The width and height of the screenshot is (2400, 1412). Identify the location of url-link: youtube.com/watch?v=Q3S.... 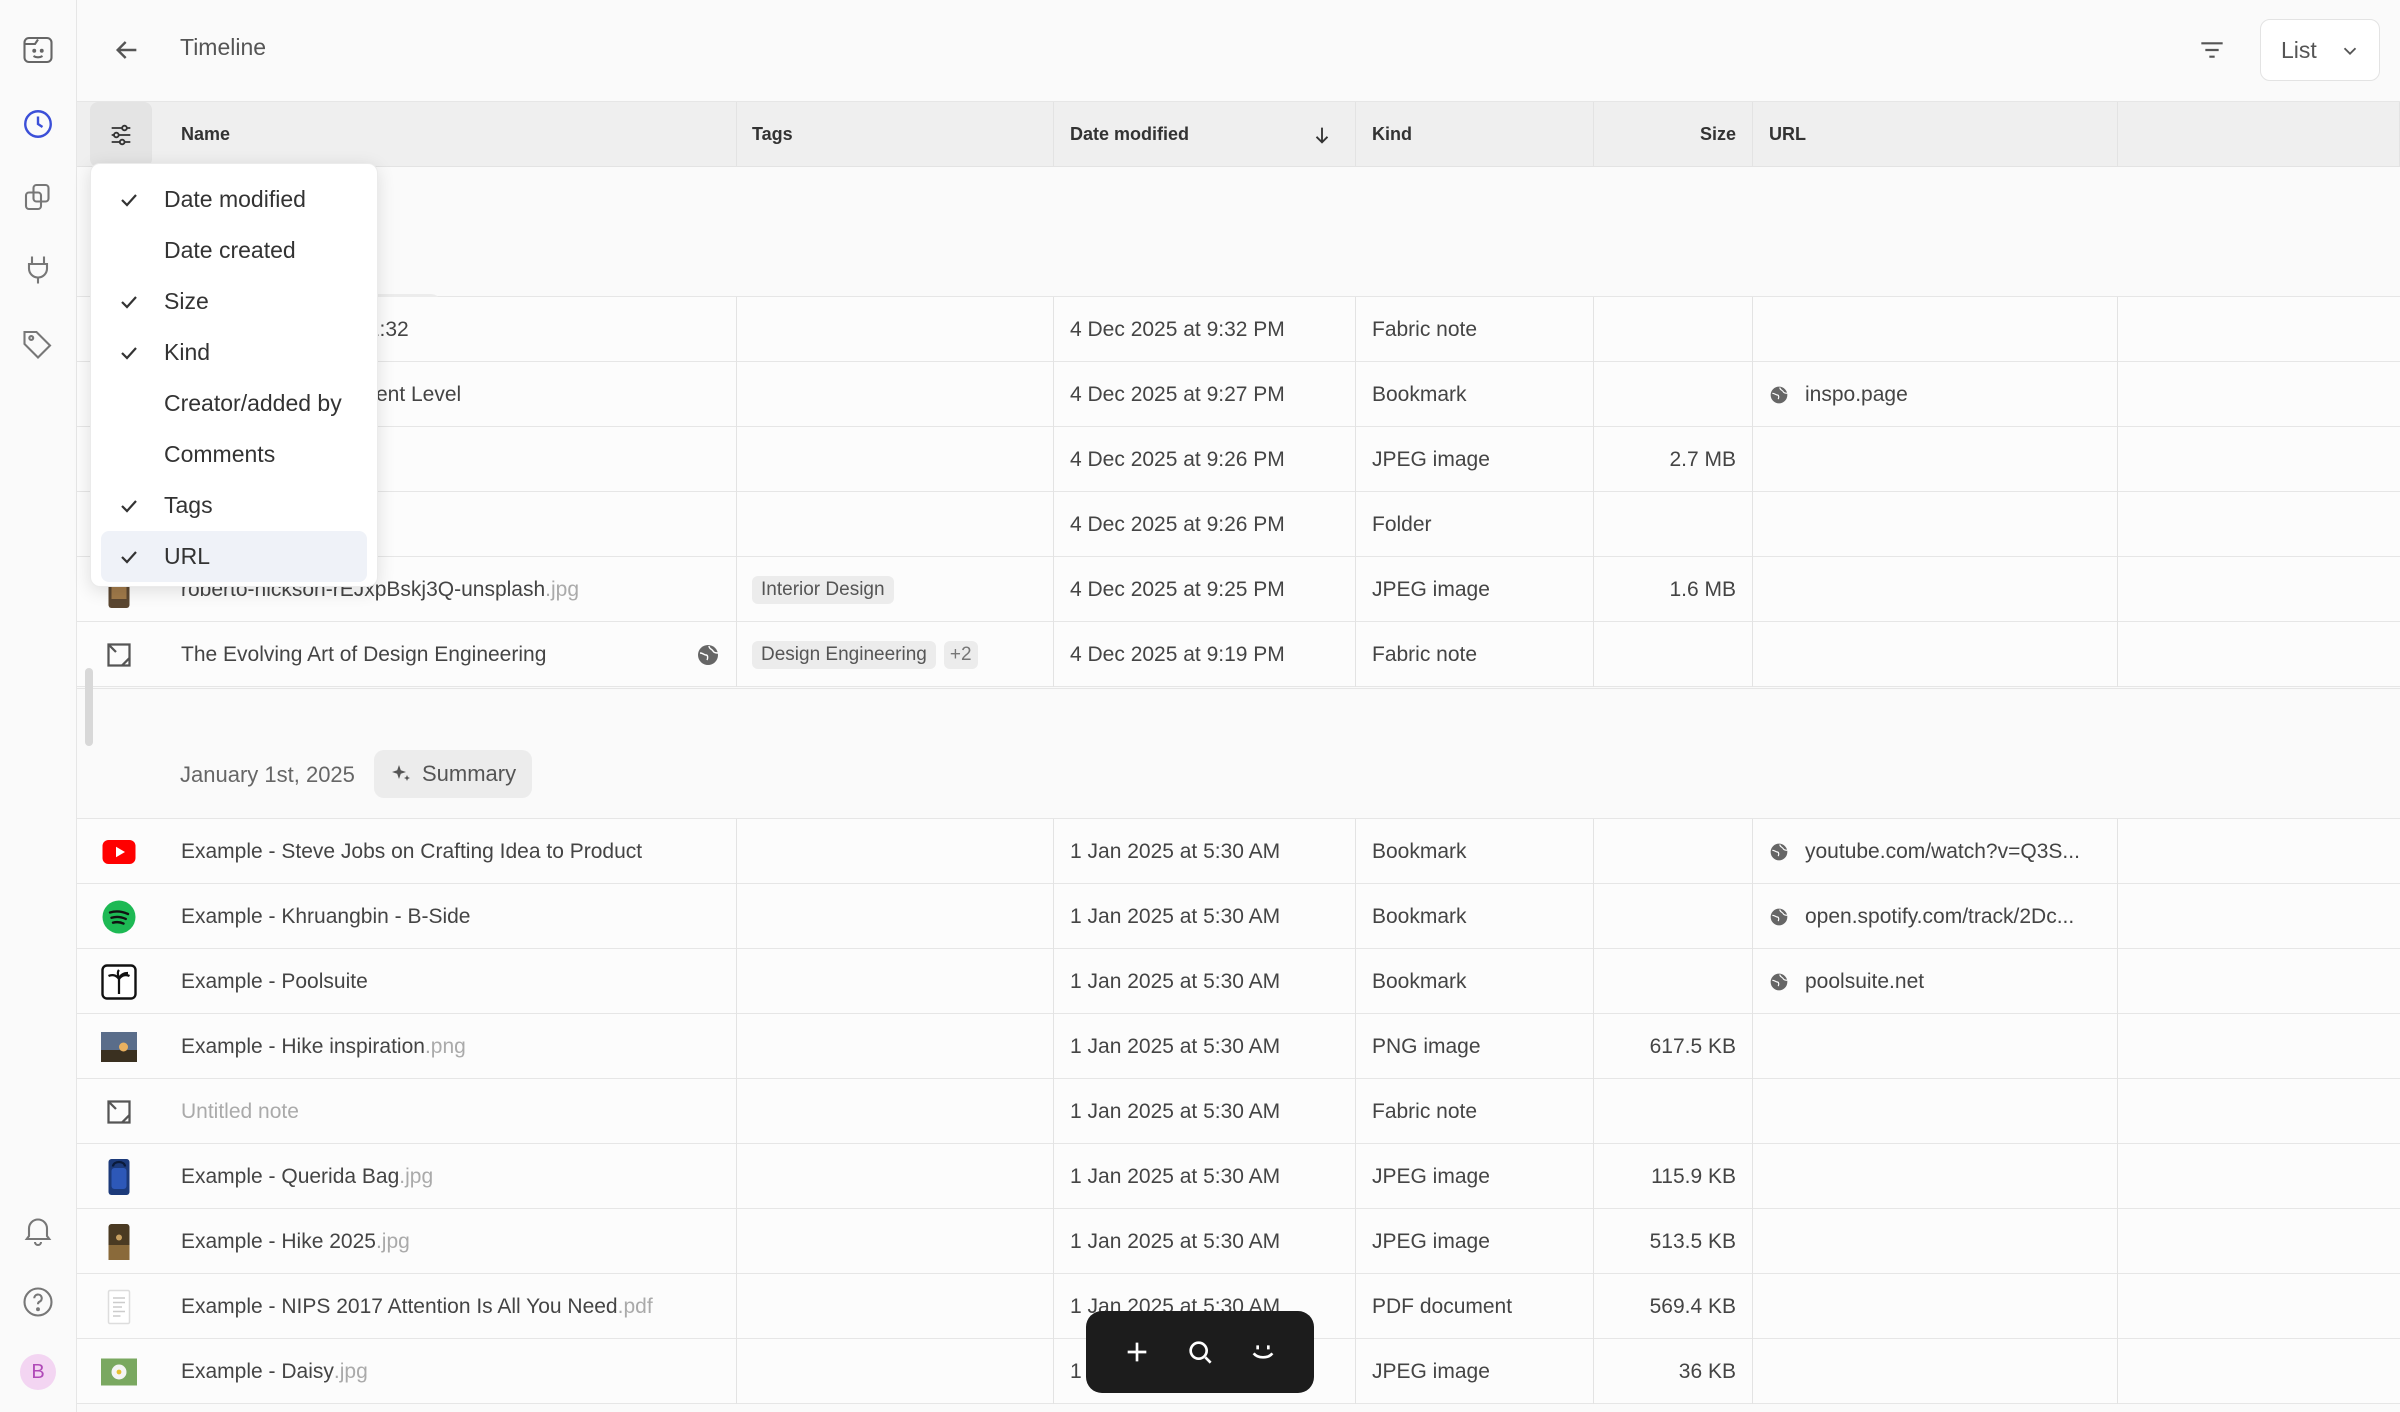
(1942, 852).